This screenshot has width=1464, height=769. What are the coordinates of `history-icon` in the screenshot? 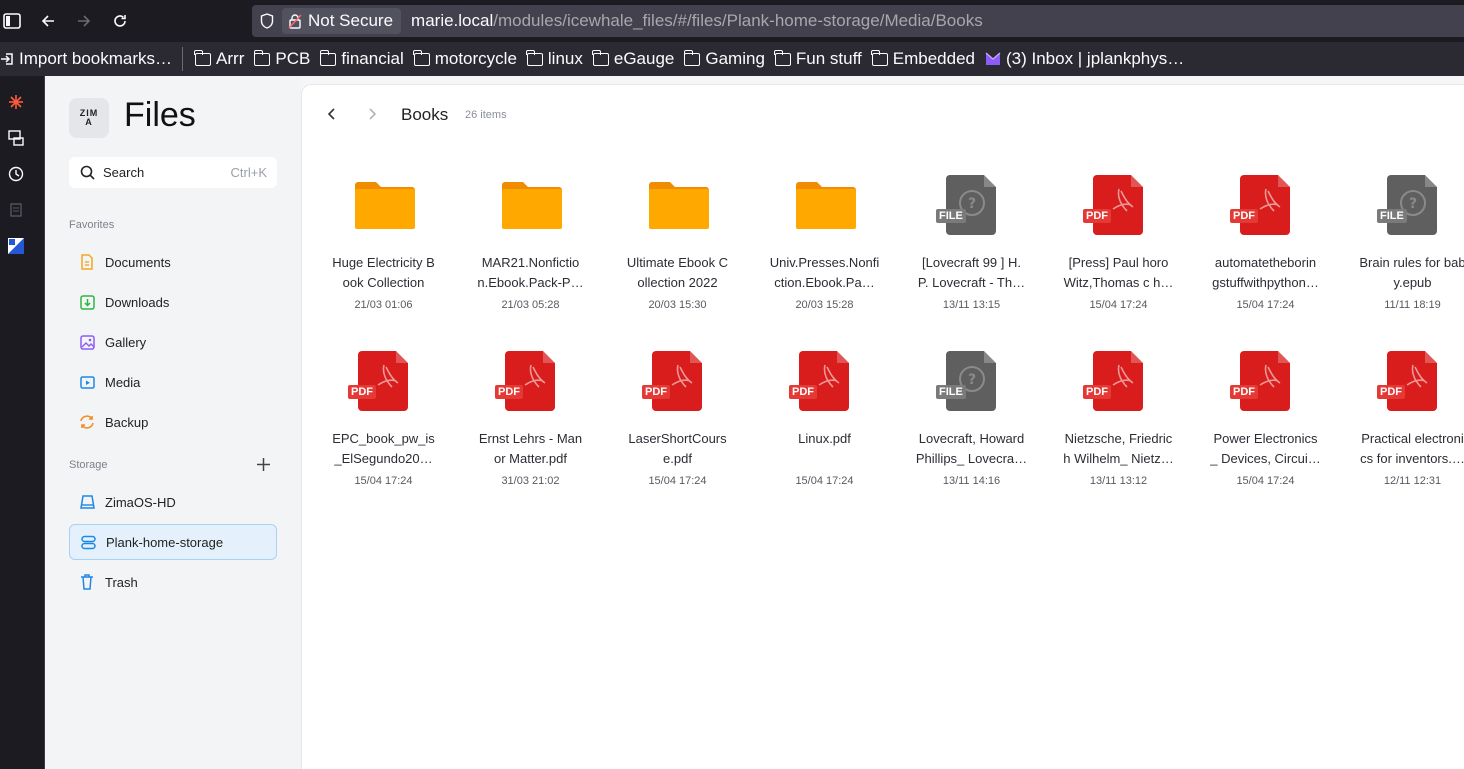 It's located at (16, 174).